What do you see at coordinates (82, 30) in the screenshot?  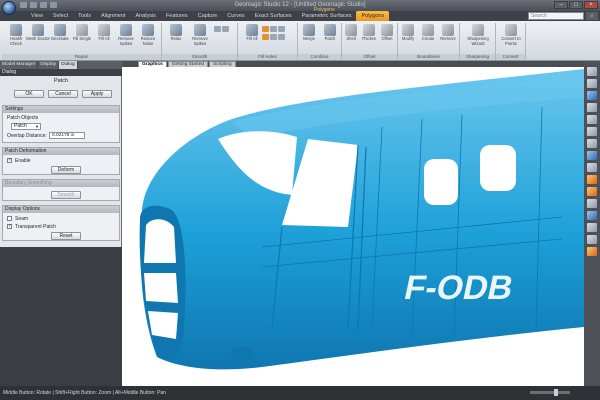 I see `fill-single-icon` at bounding box center [82, 30].